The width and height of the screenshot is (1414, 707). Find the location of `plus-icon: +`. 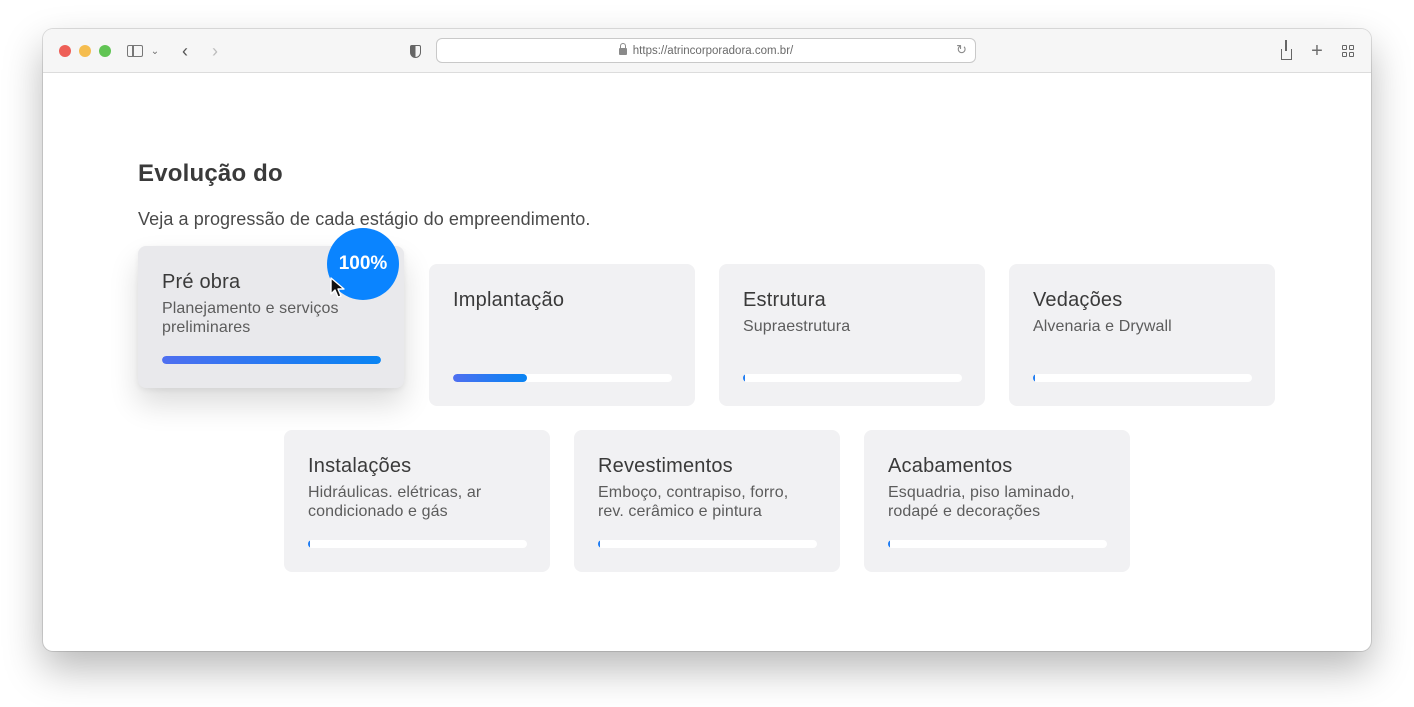

plus-icon: + is located at coordinates (1317, 51).